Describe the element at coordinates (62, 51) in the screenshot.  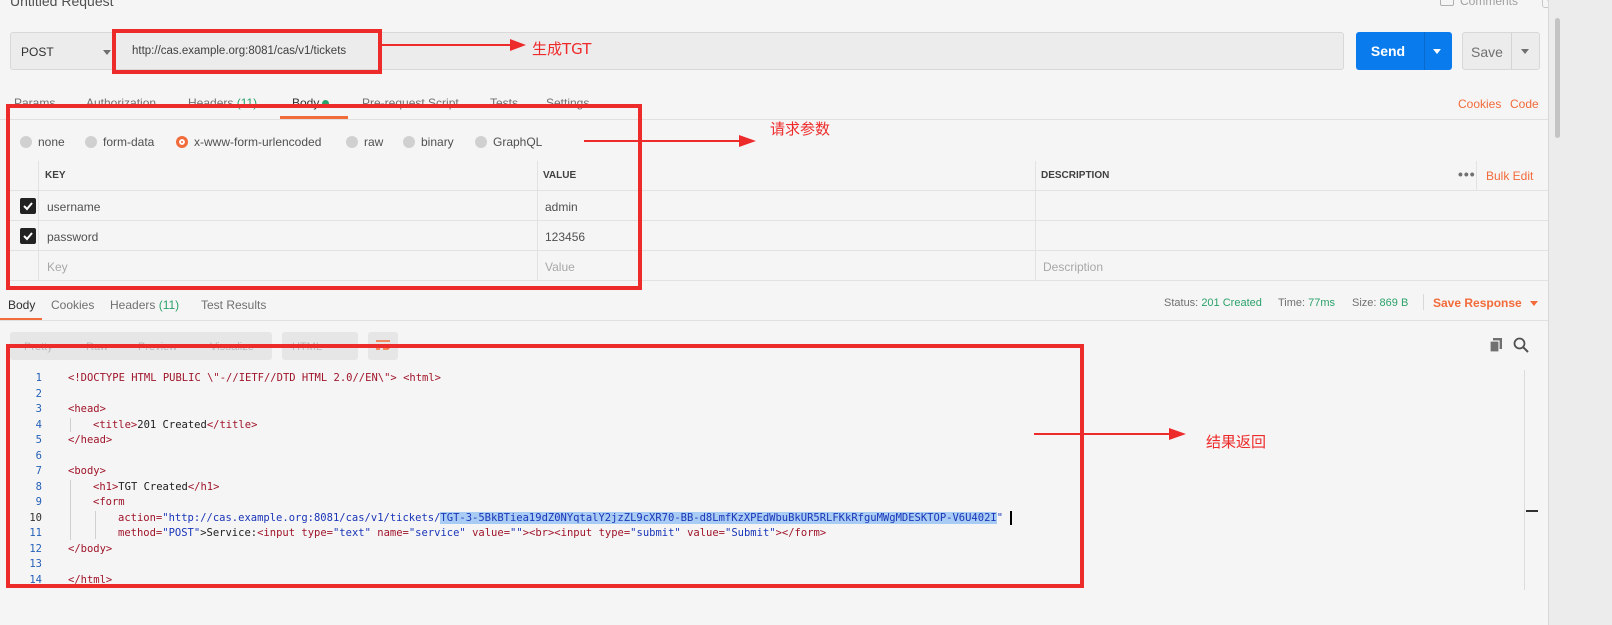
I see `method-select: POST` at that location.